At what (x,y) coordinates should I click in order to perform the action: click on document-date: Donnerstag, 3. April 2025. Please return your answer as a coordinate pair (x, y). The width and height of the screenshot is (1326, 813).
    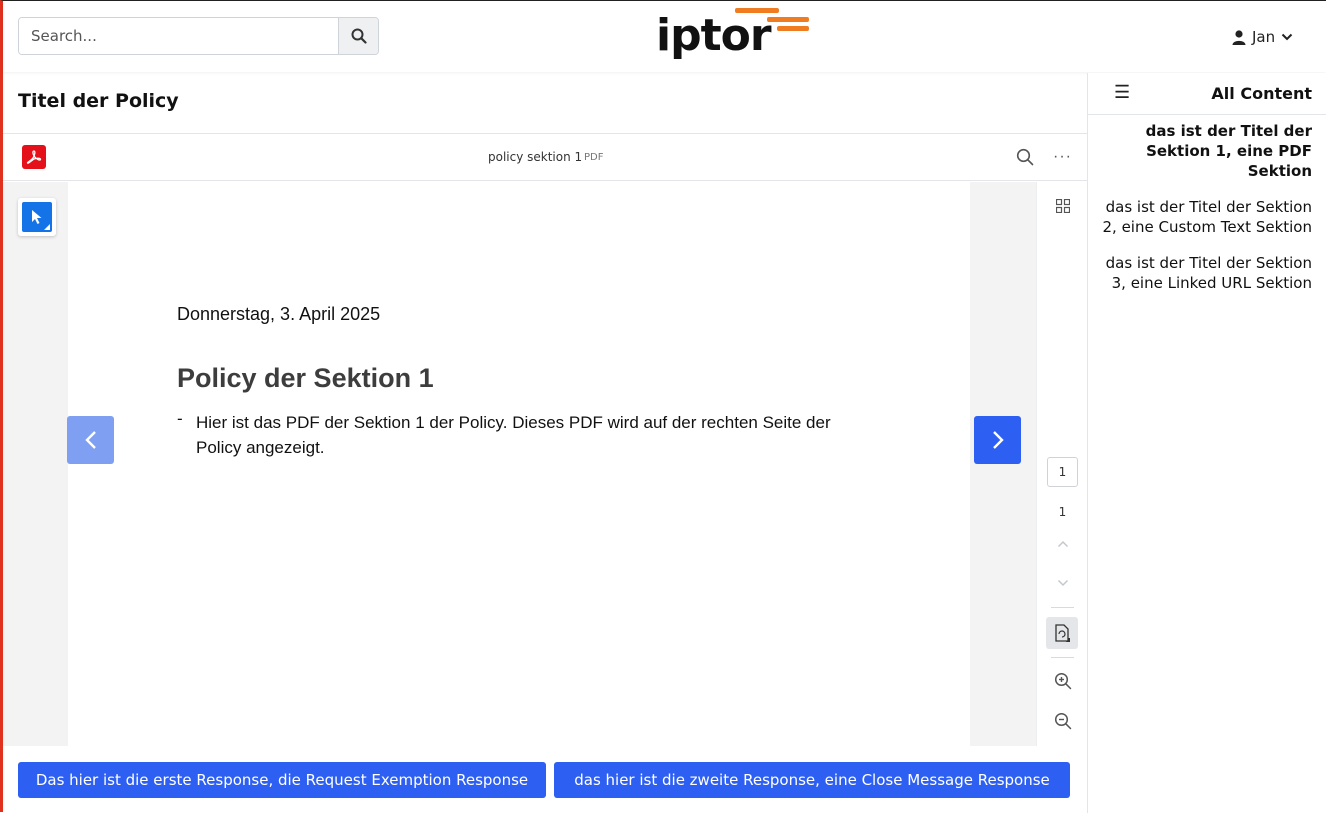
    Looking at the image, I should click on (279, 314).